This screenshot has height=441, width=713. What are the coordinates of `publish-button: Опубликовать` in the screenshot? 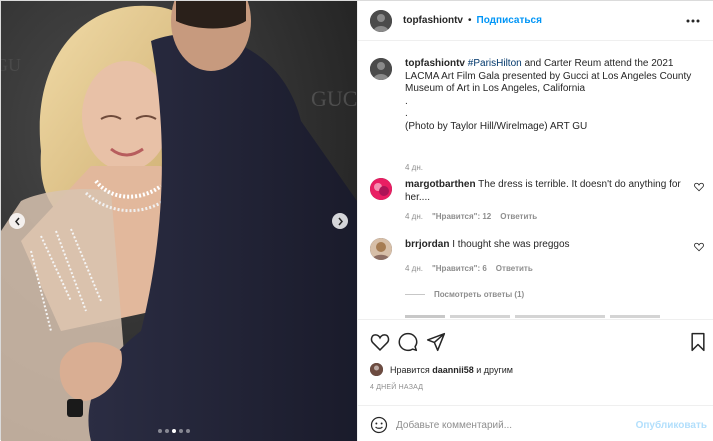 It's located at (671, 425).